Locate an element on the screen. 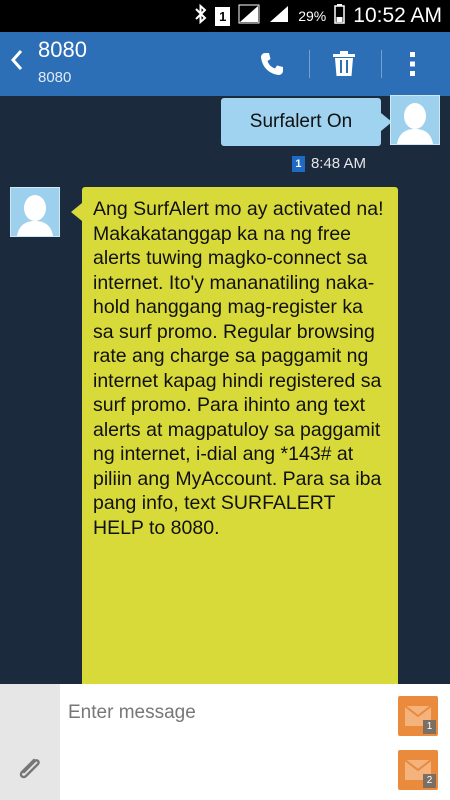 Image resolution: width=450 pixels, height=800 pixels. send-sim2-button: 2 is located at coordinates (418, 770).